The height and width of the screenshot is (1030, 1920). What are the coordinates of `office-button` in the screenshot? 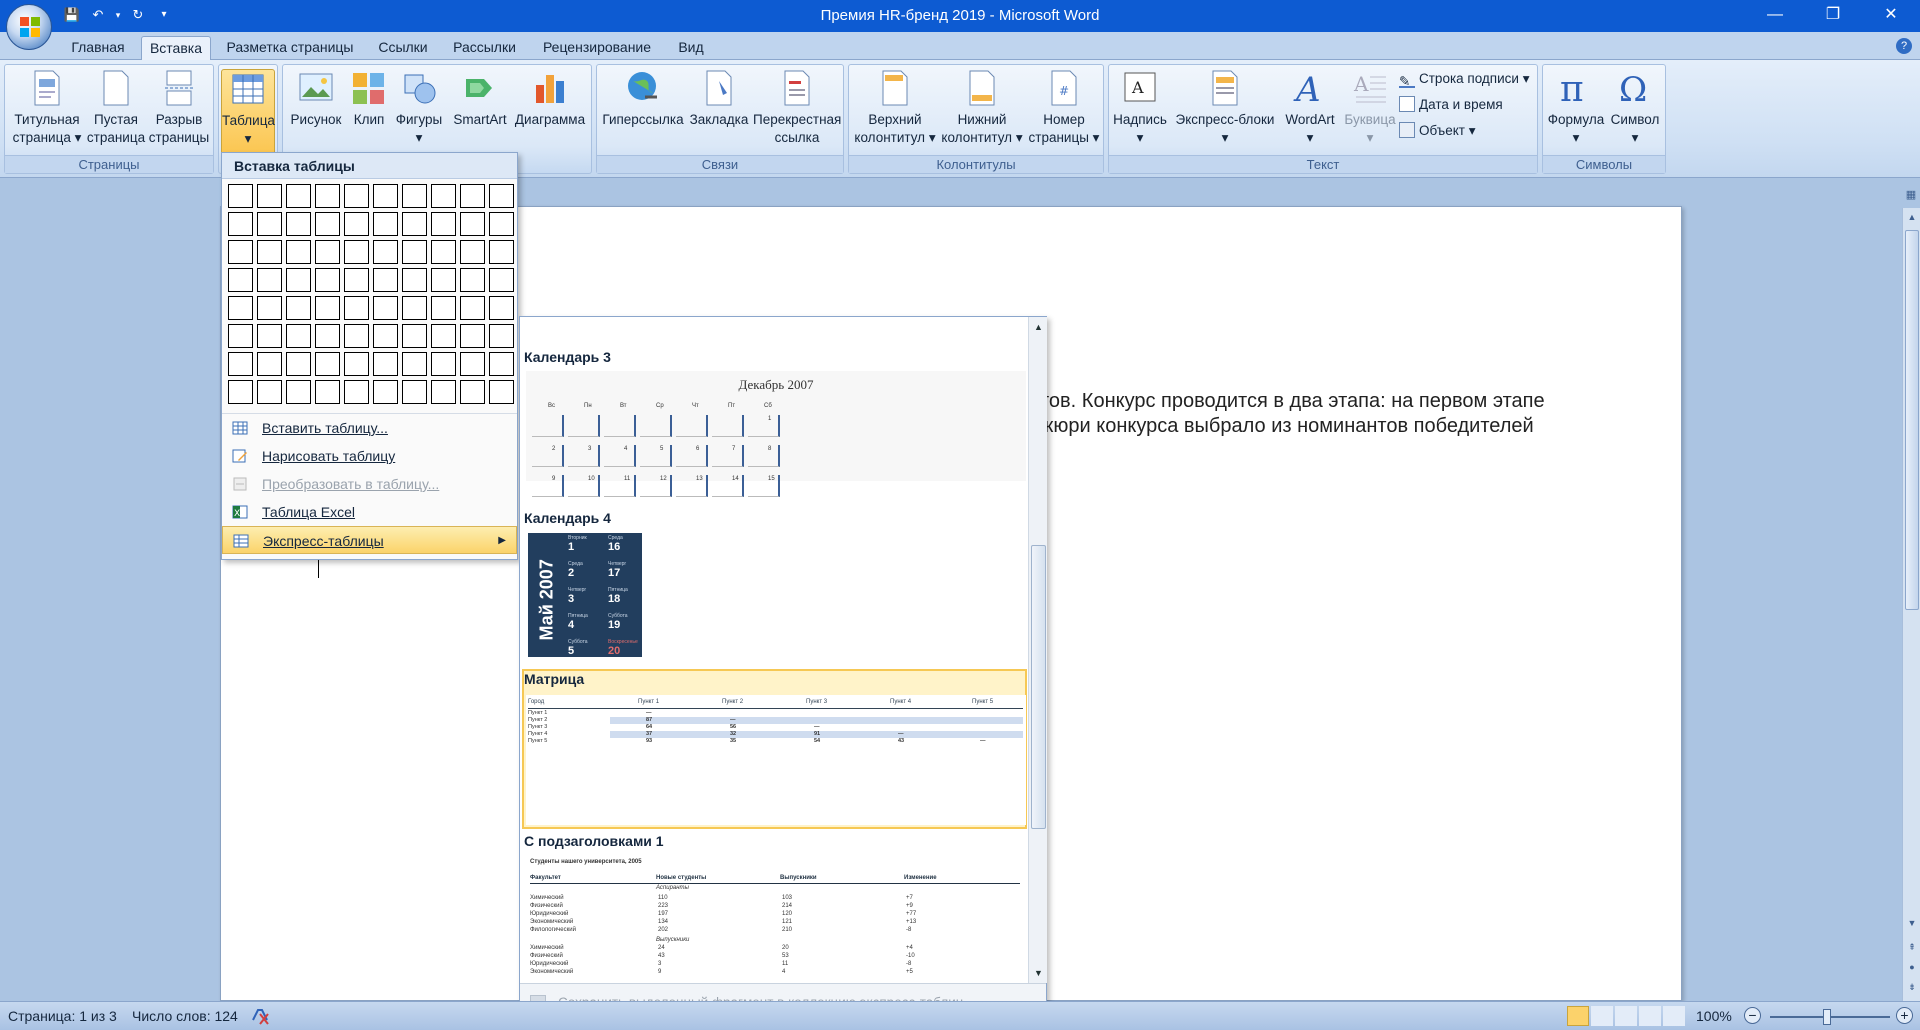 It's located at (29, 27).